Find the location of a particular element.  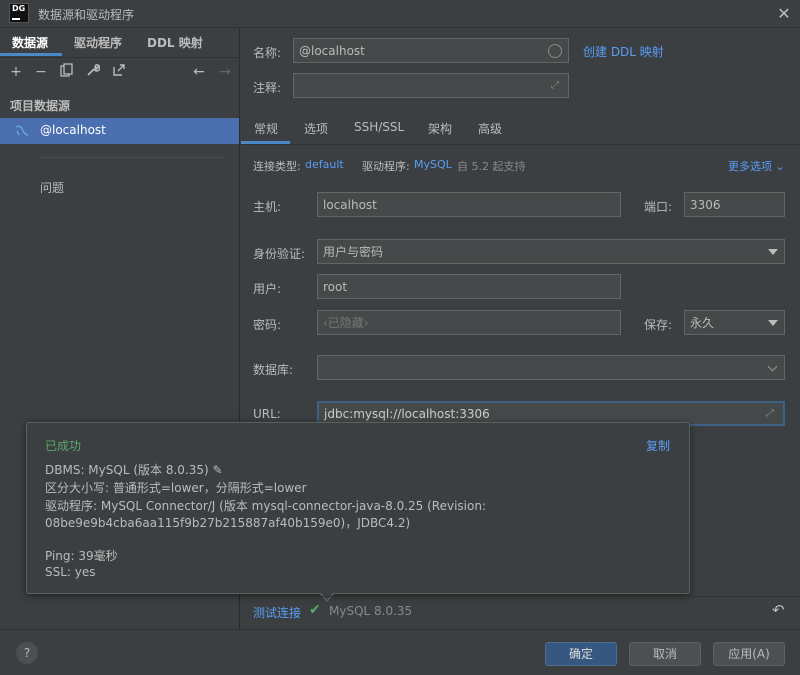

test-result: MySQL 8.0.35 is located at coordinates (371, 611).